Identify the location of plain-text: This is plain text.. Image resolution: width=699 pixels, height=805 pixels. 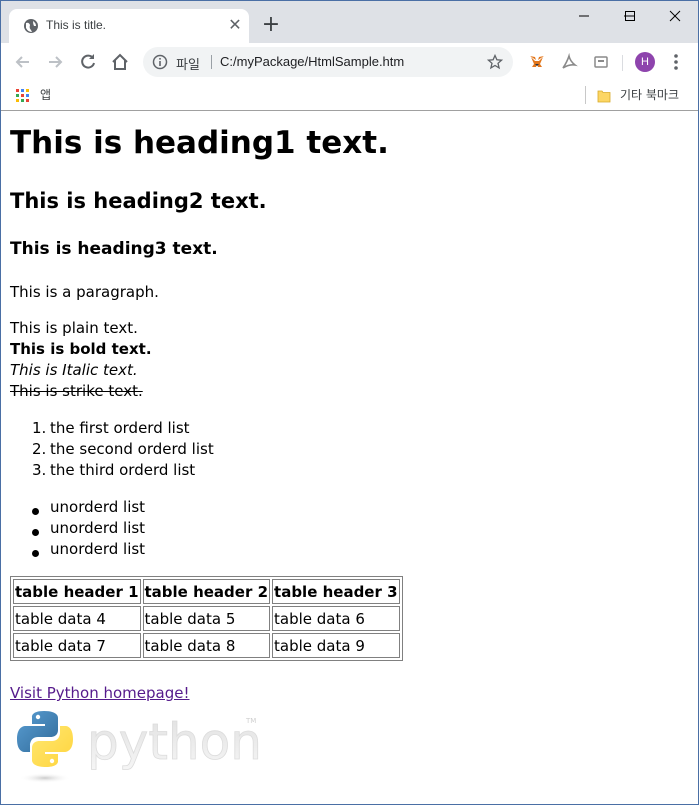
(74, 328).